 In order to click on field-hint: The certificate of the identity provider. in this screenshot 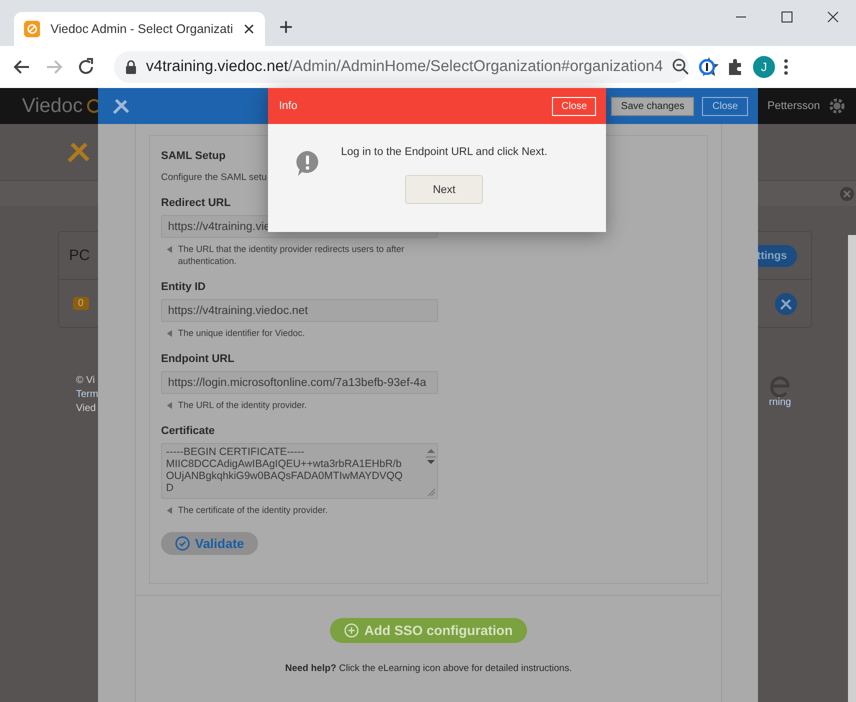, I will do `click(253, 510)`.